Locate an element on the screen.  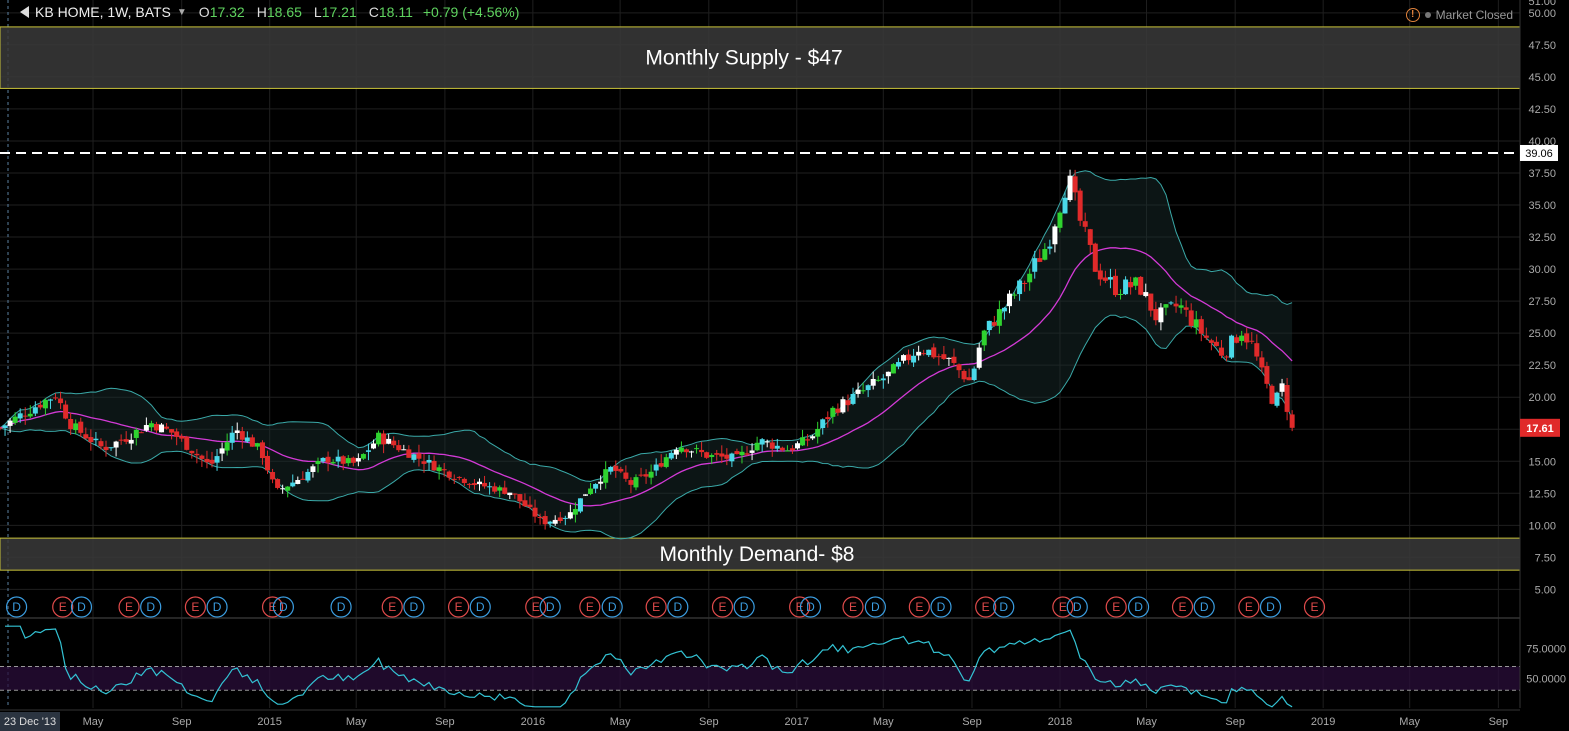
price-tick-label: 47.50 is located at coordinates (1542, 46).